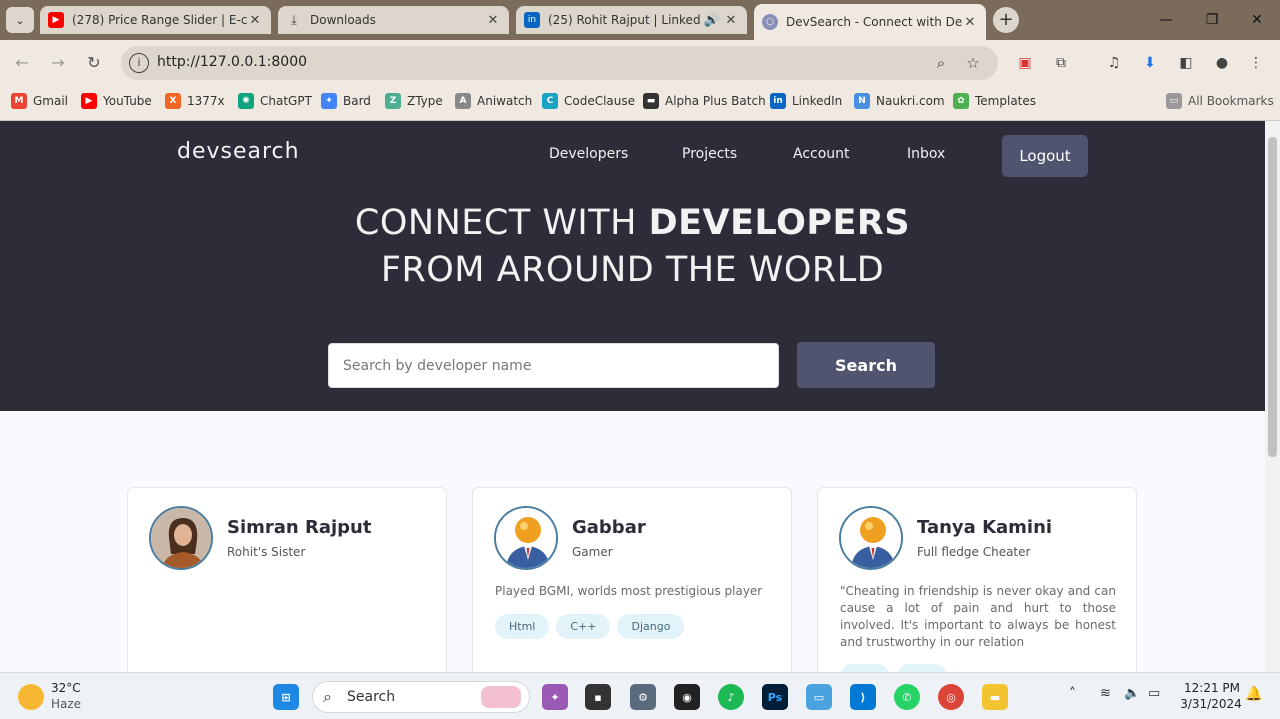  I want to click on chevron-up-icon: ˄, so click(1072, 694).